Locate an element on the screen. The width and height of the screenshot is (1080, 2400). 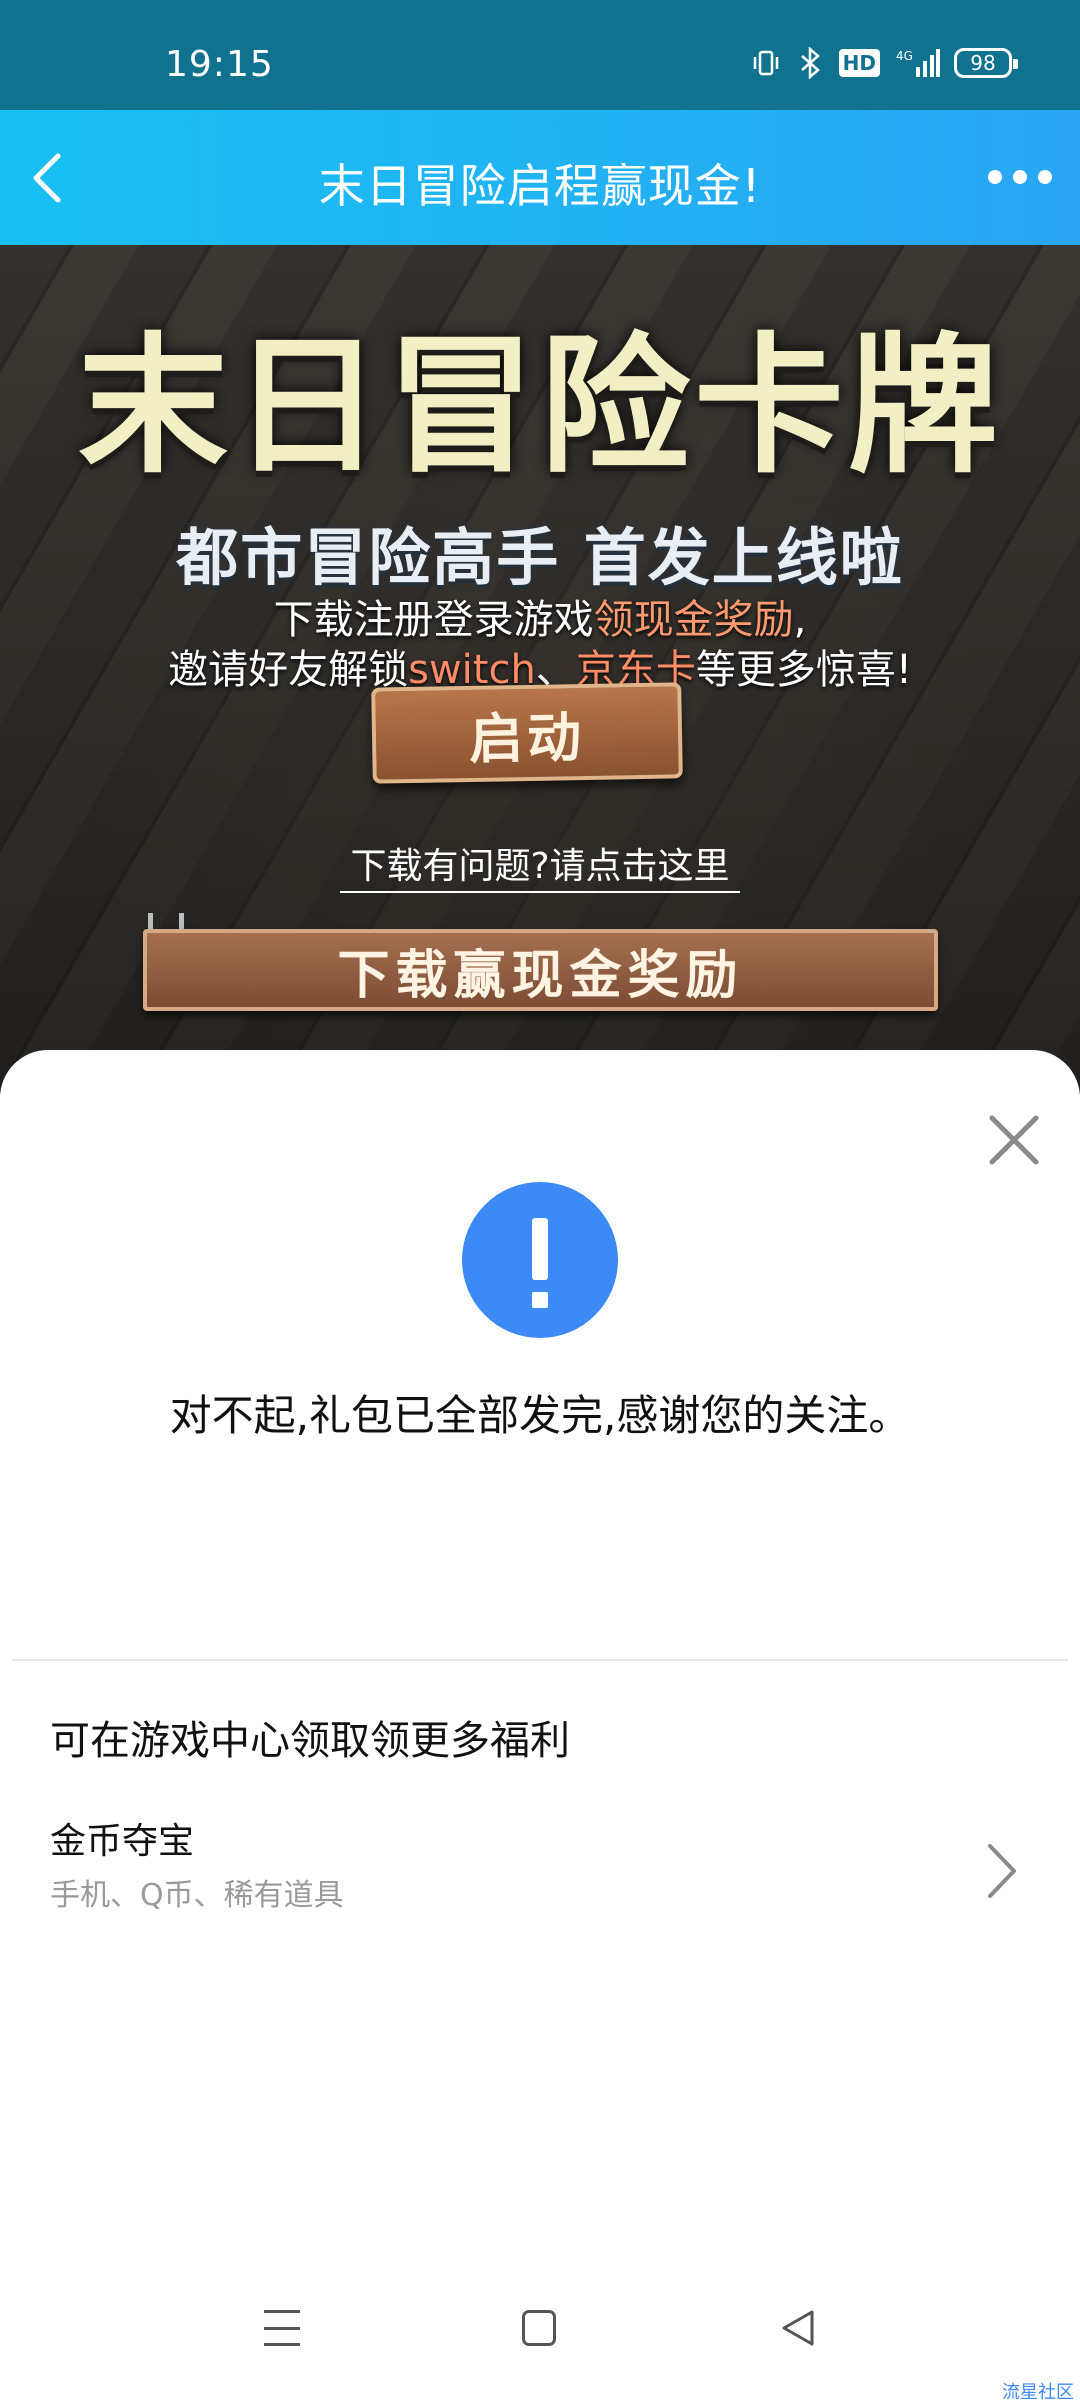
system-back-icon is located at coordinates (798, 2328).